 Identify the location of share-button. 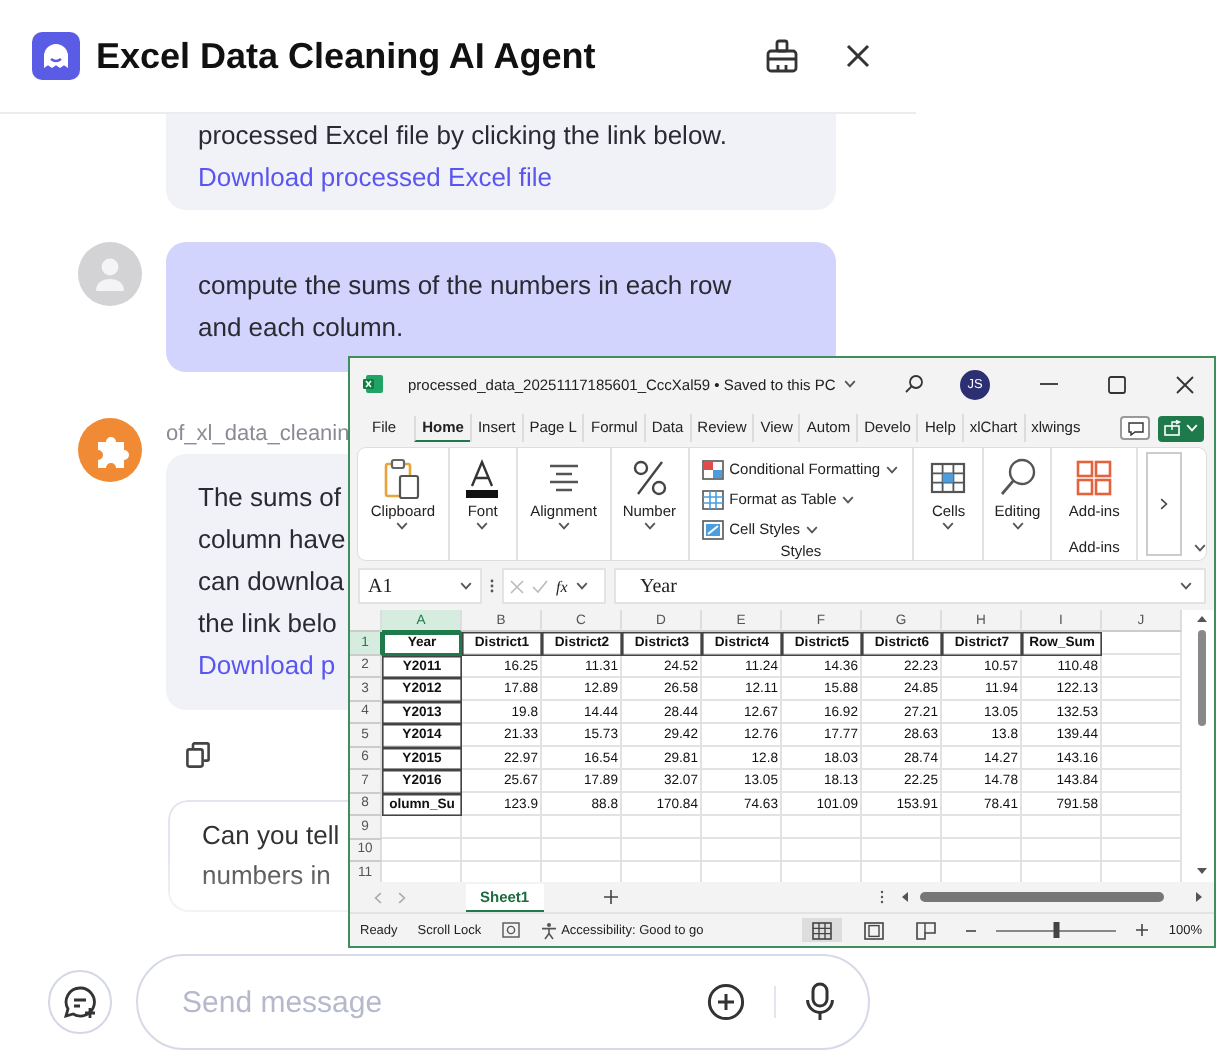
(1181, 428).